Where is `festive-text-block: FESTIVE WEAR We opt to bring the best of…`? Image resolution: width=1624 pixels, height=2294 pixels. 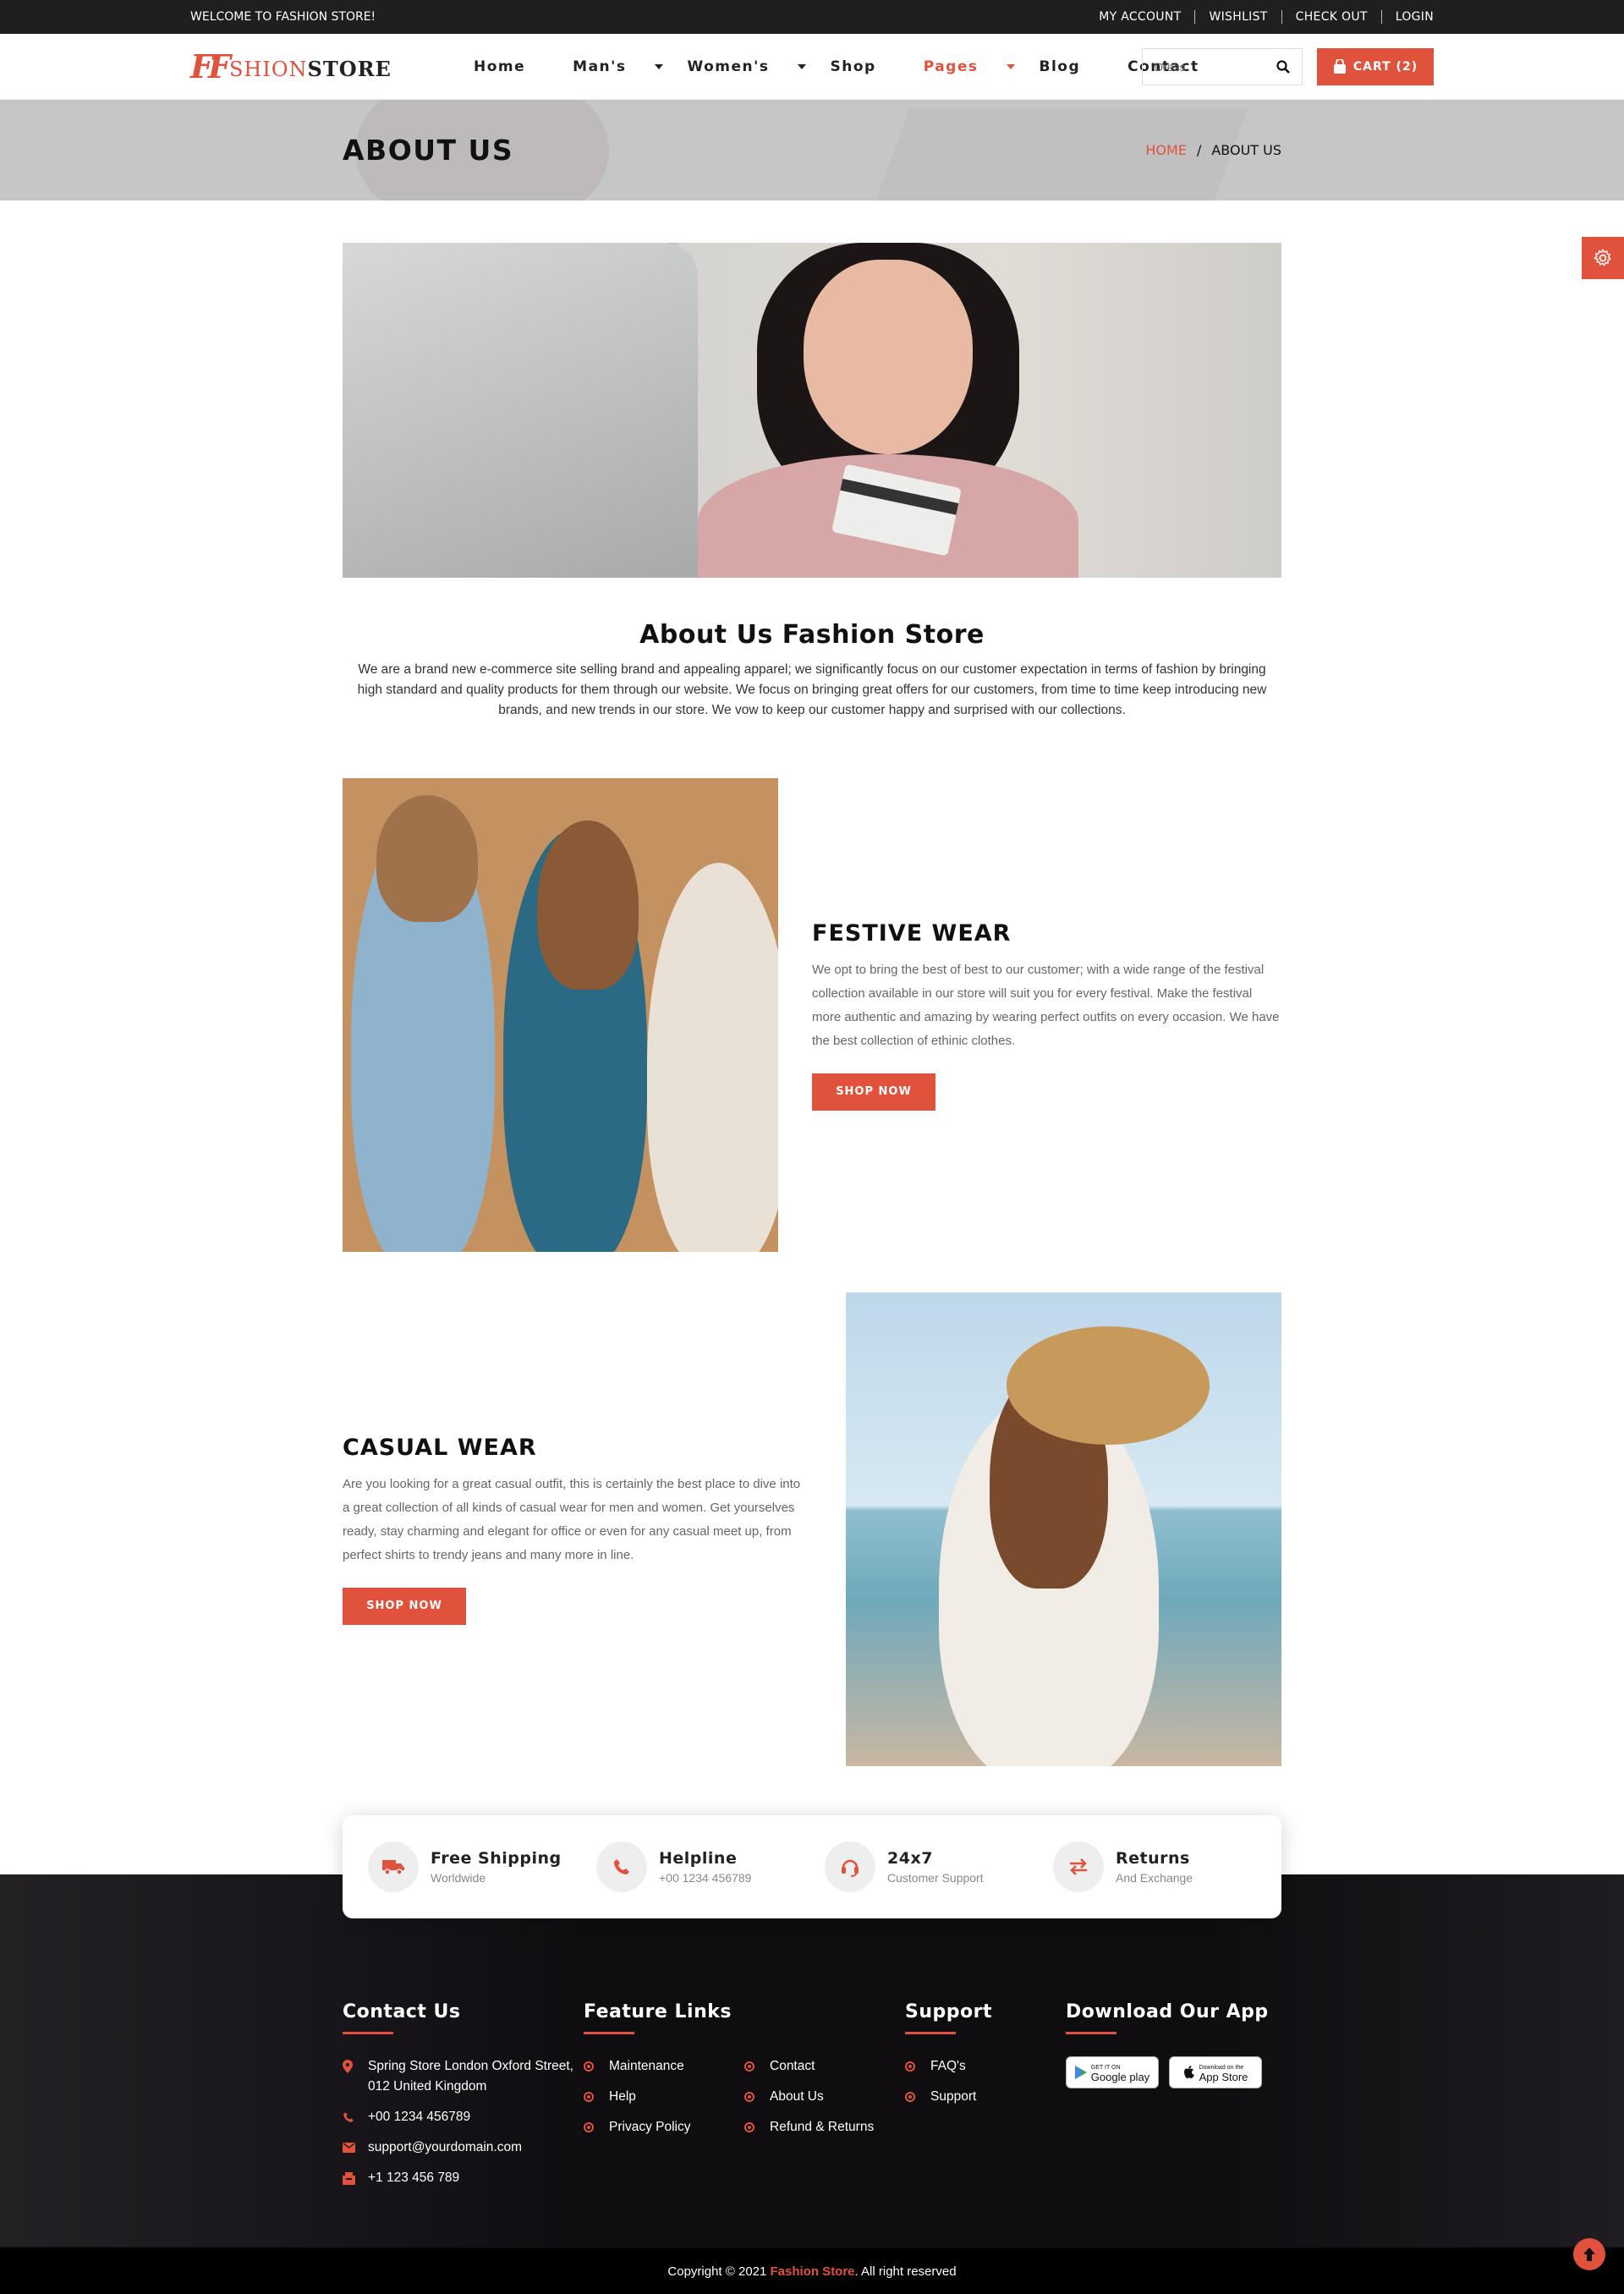 festive-text-block: FESTIVE WEAR We opt to bring the best of… is located at coordinates (1046, 1015).